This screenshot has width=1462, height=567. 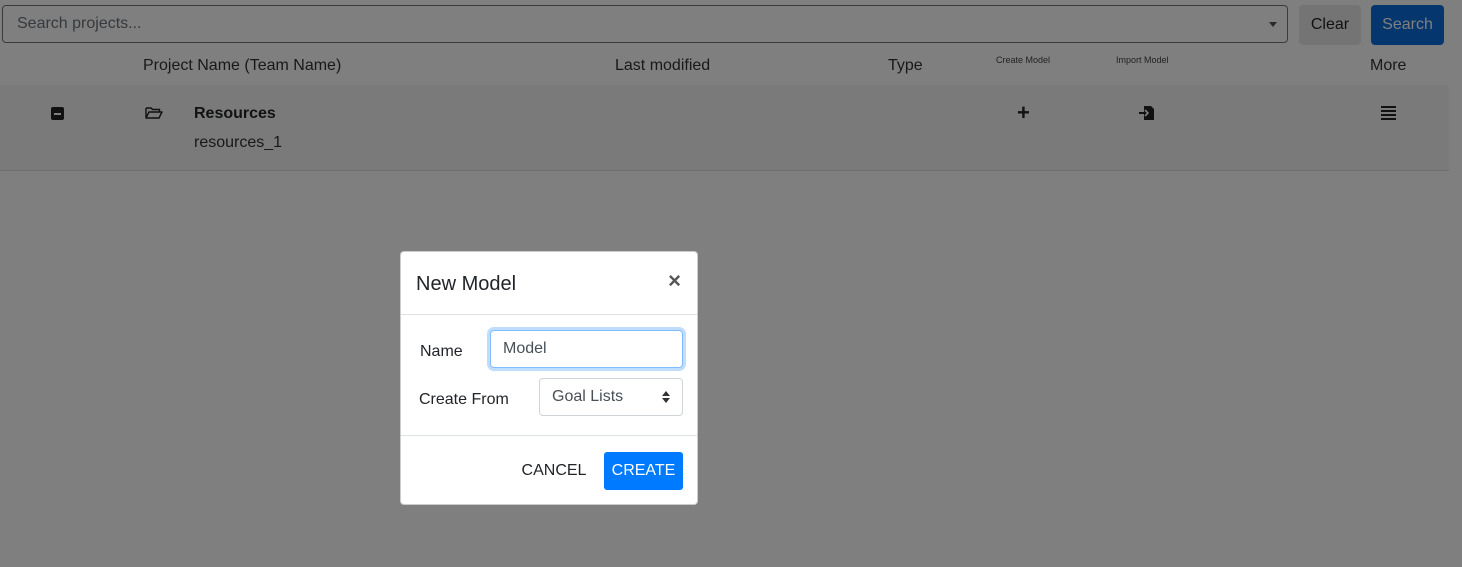 What do you see at coordinates (441, 351) in the screenshot?
I see `name-label: Name` at bounding box center [441, 351].